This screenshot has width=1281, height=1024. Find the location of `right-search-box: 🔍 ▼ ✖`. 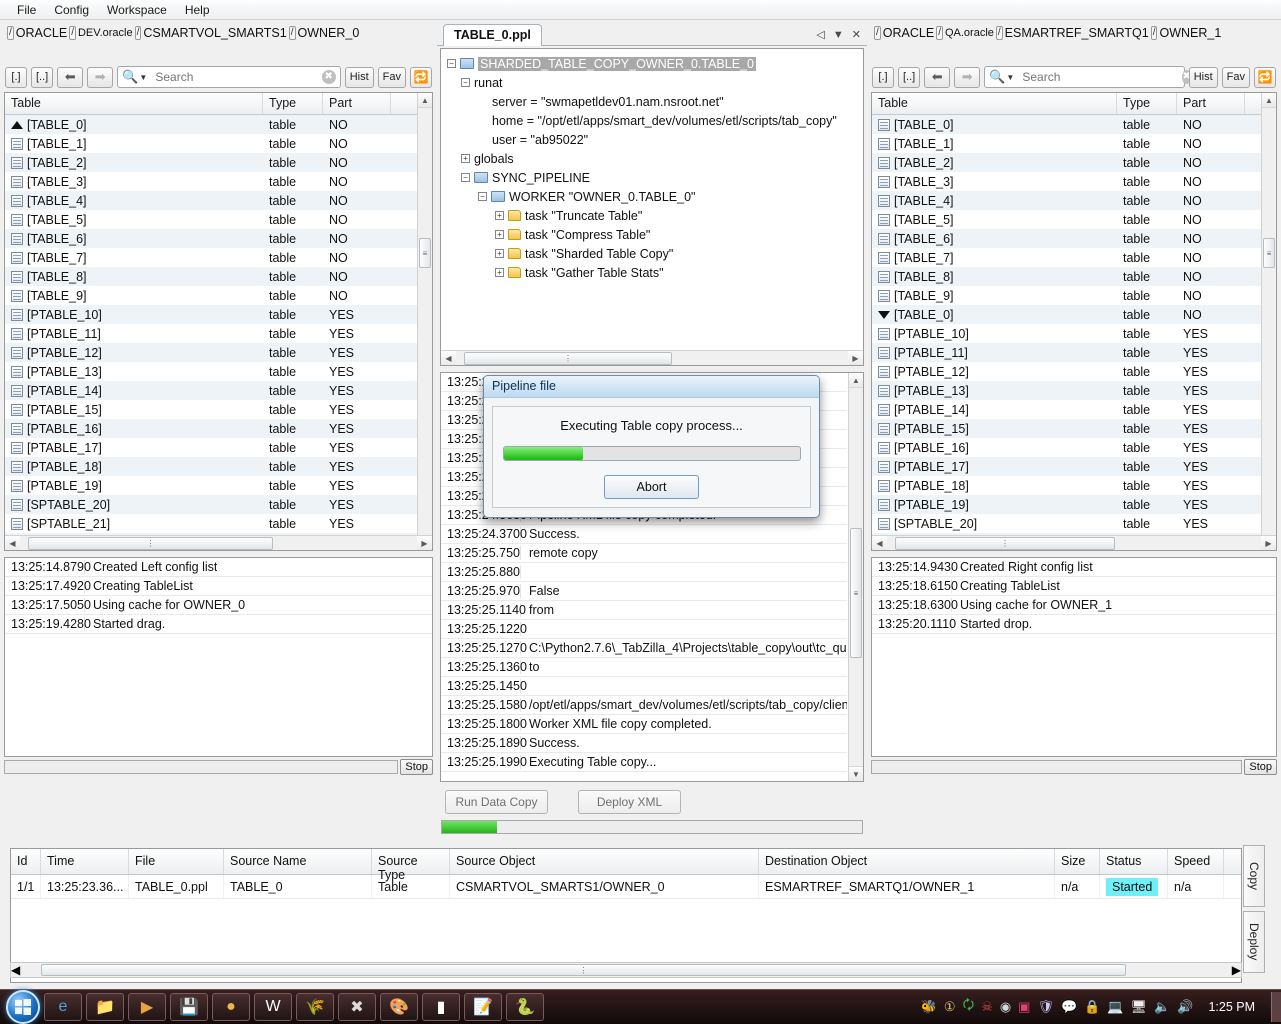

right-search-box: 🔍 ▼ ✖ is located at coordinates (1087, 77).